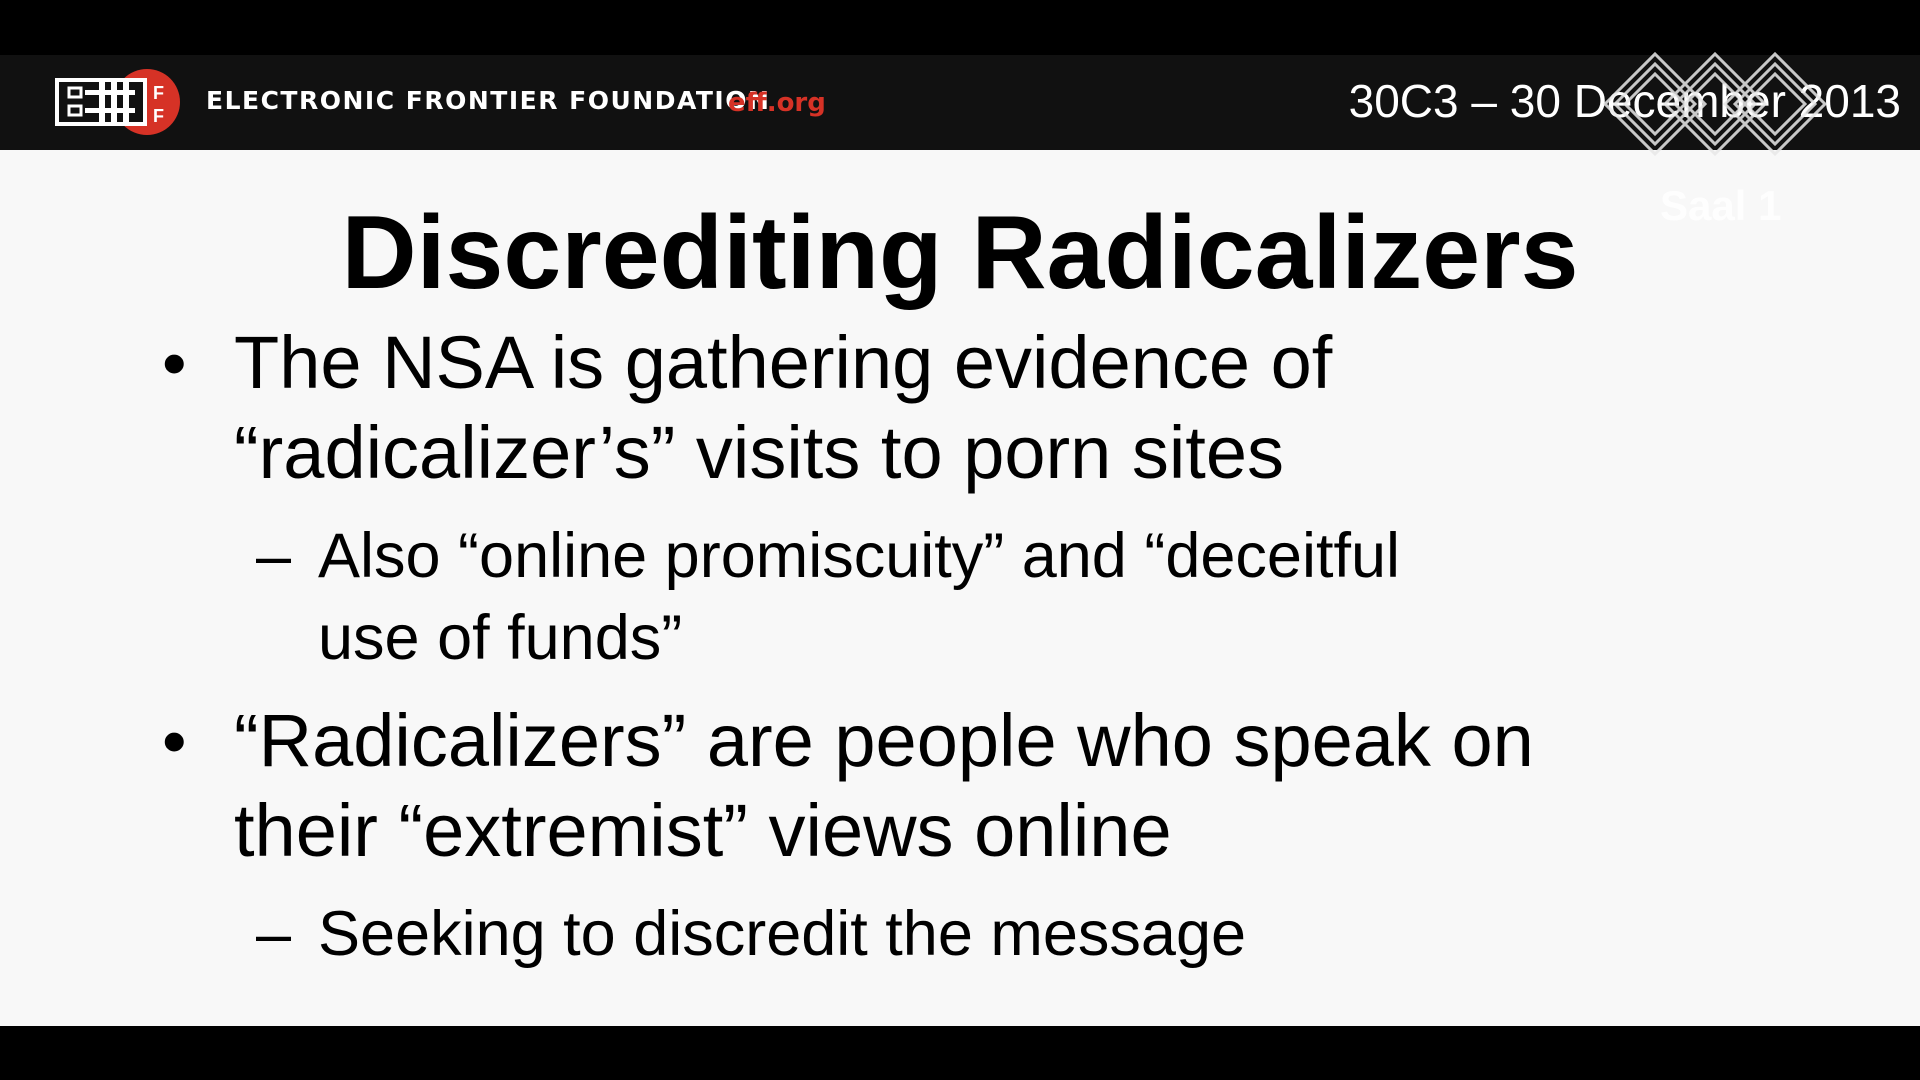  Describe the element at coordinates (859, 556) in the screenshot. I see `sub-bullet-line: Also “online promiscuity” and “deceitful` at that location.